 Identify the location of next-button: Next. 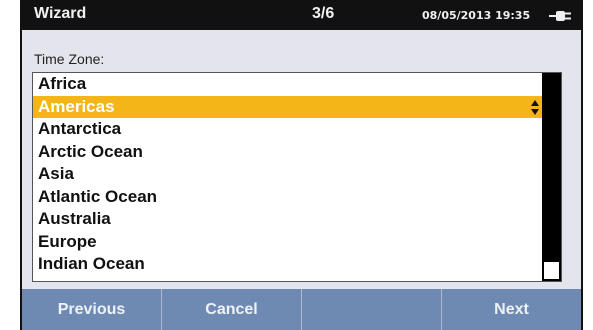
(511, 309).